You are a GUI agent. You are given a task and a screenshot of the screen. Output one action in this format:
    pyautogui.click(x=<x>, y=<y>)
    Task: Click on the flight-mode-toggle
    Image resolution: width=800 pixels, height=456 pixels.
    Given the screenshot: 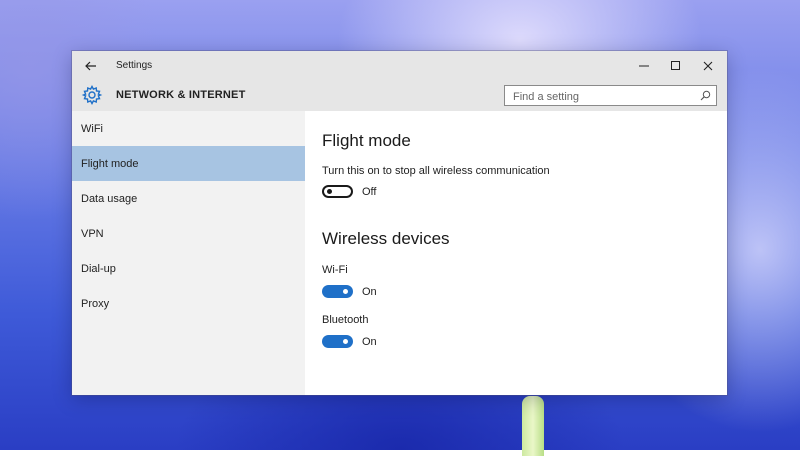 What is the action you would take?
    pyautogui.click(x=337, y=191)
    